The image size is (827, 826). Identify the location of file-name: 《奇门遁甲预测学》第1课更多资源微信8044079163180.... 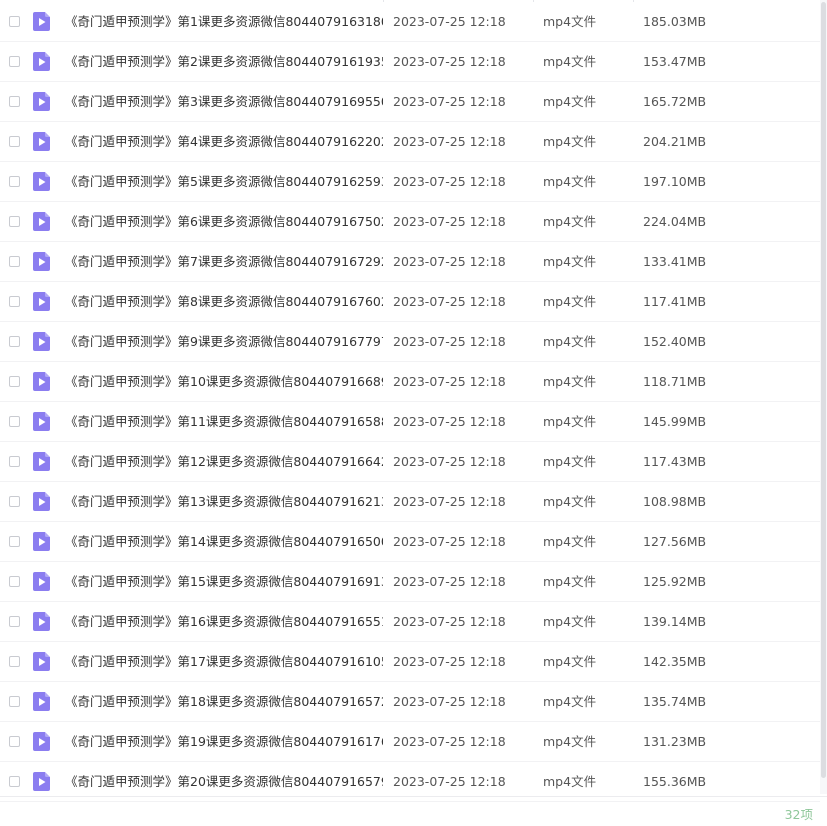
(224, 22).